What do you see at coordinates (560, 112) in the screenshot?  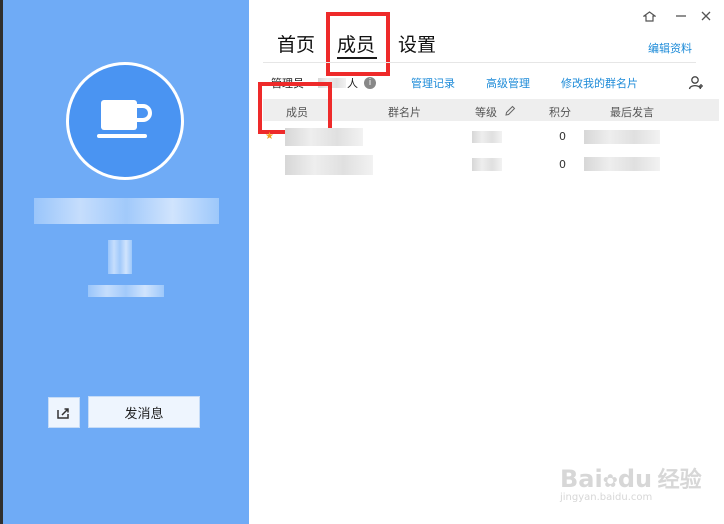 I see `column-points: 积分` at bounding box center [560, 112].